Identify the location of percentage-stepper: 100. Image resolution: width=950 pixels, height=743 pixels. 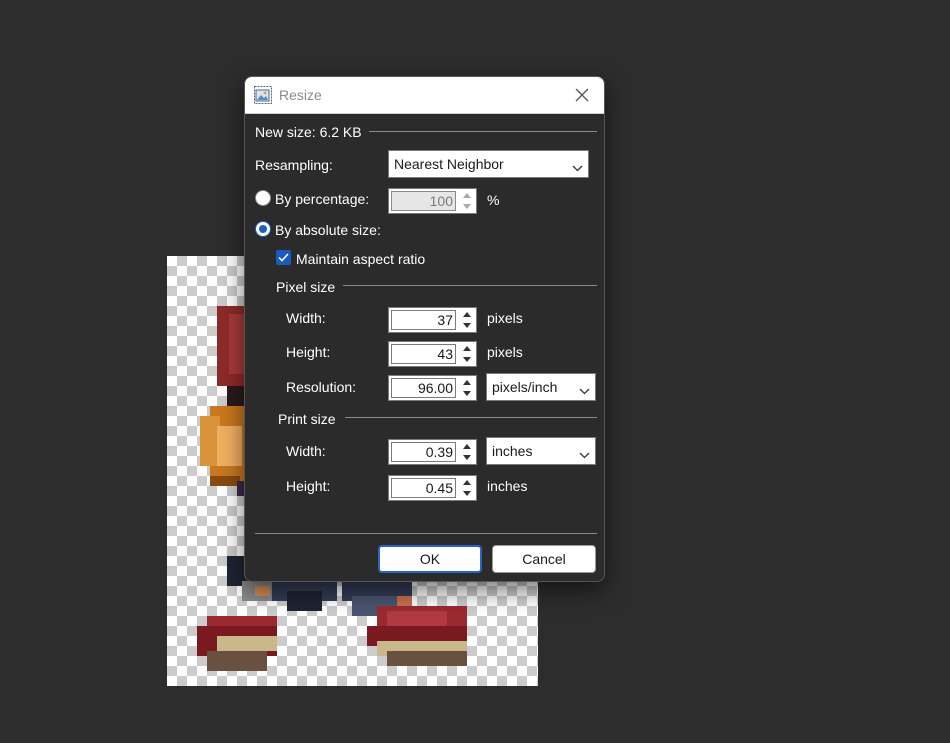
(432, 201).